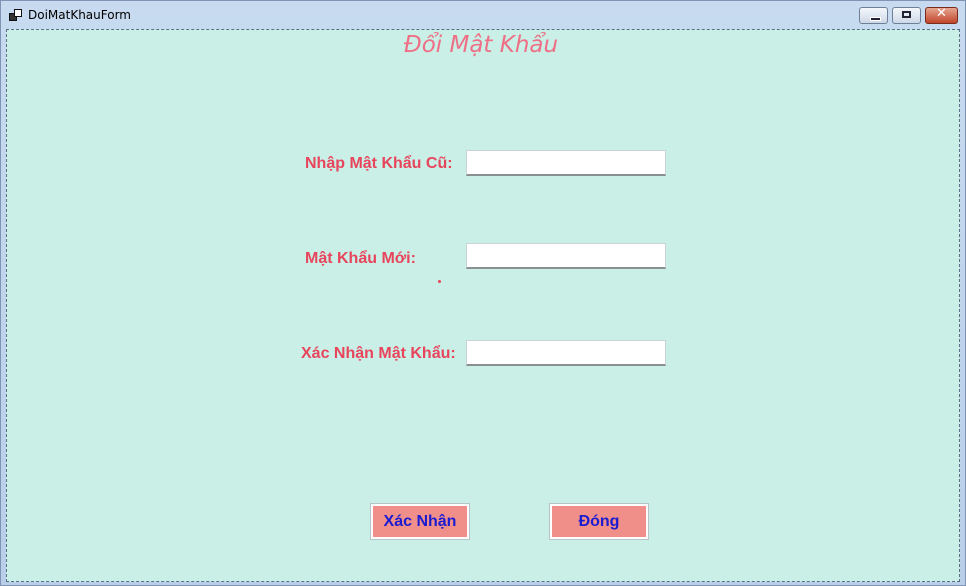 This screenshot has width=966, height=586. I want to click on stray-dot, so click(439, 281).